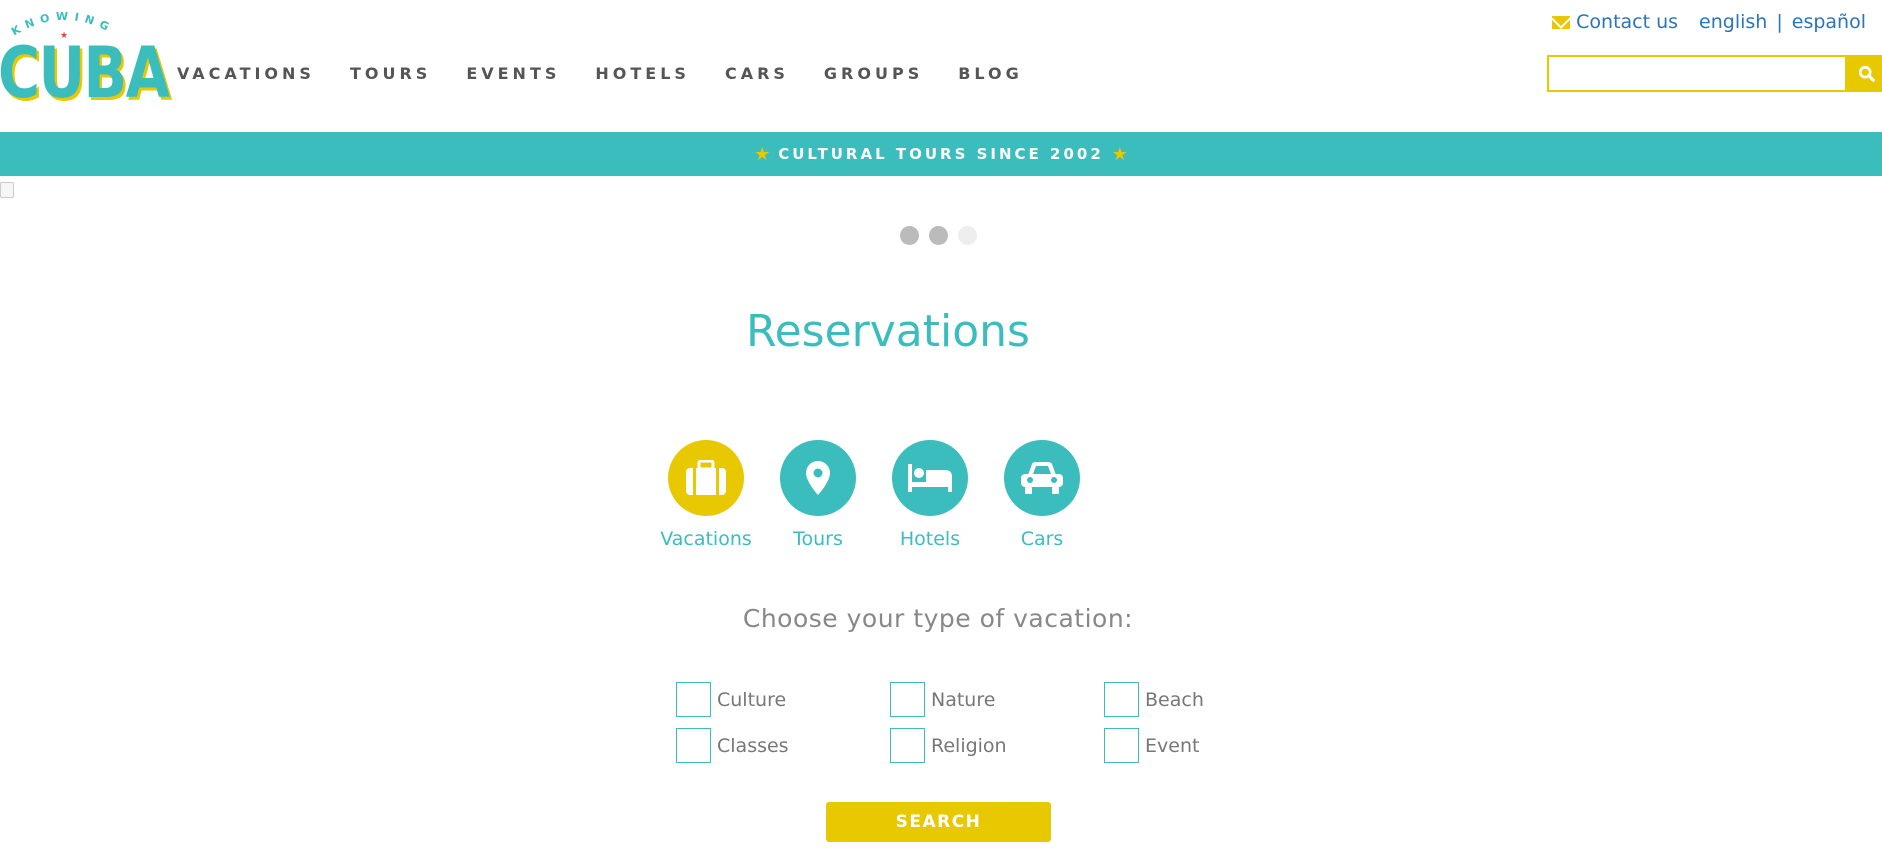  Describe the element at coordinates (1211, 745) in the screenshot. I see `option-event: Event` at that location.